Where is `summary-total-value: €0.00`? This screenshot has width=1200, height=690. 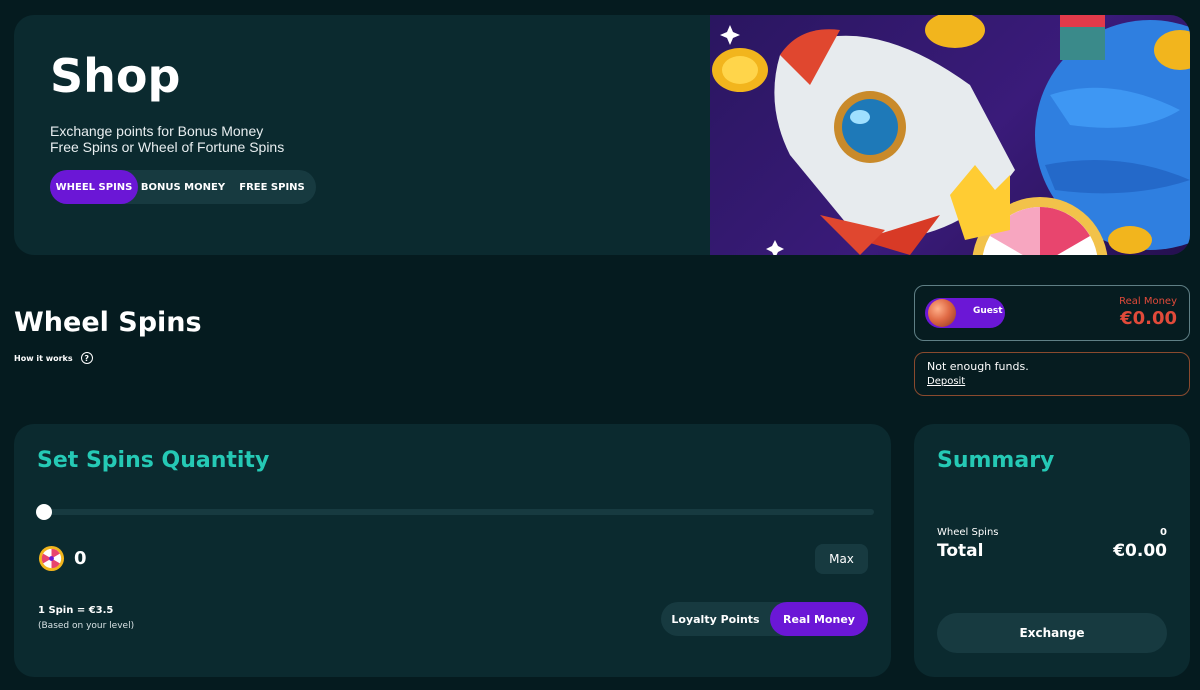 summary-total-value: €0.00 is located at coordinates (1140, 551).